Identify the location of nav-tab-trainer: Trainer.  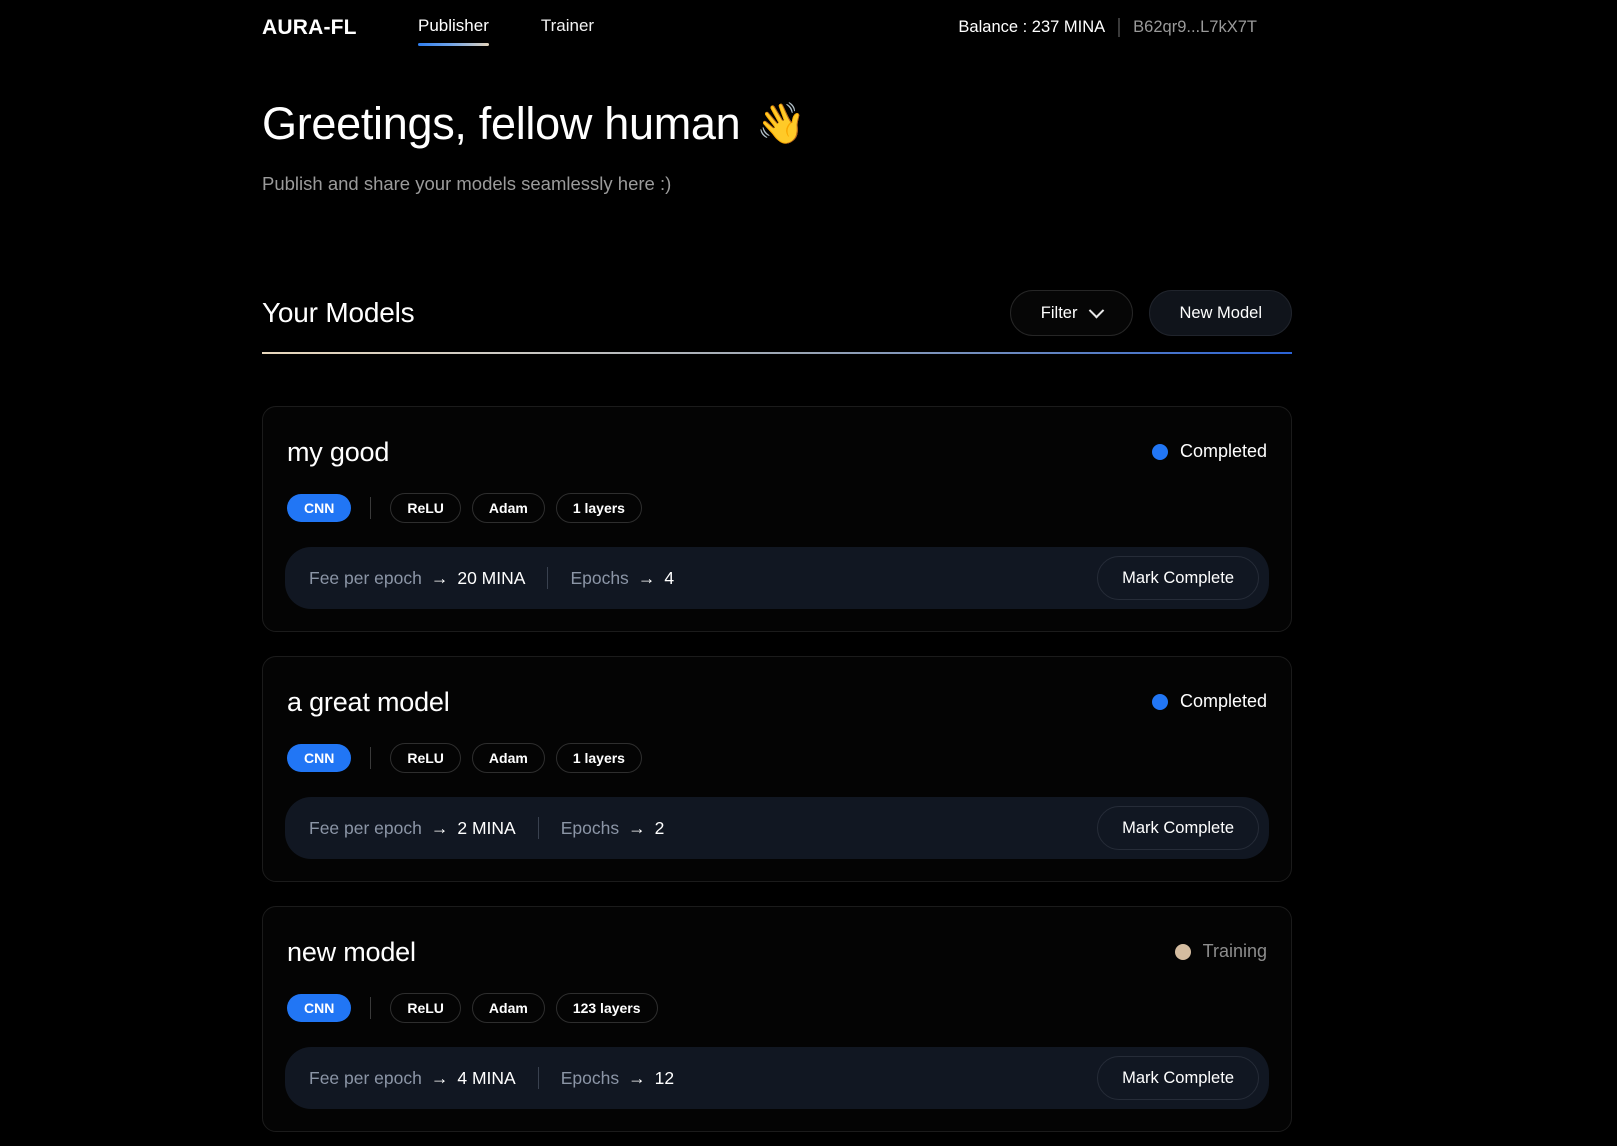
(567, 31).